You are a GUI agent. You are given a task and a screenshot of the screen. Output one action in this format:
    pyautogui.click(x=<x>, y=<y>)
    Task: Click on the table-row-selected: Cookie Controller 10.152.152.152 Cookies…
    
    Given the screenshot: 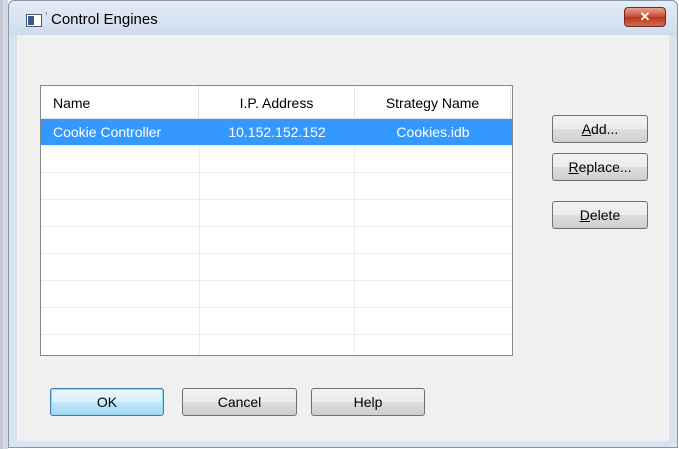 What is the action you would take?
    pyautogui.click(x=276, y=132)
    